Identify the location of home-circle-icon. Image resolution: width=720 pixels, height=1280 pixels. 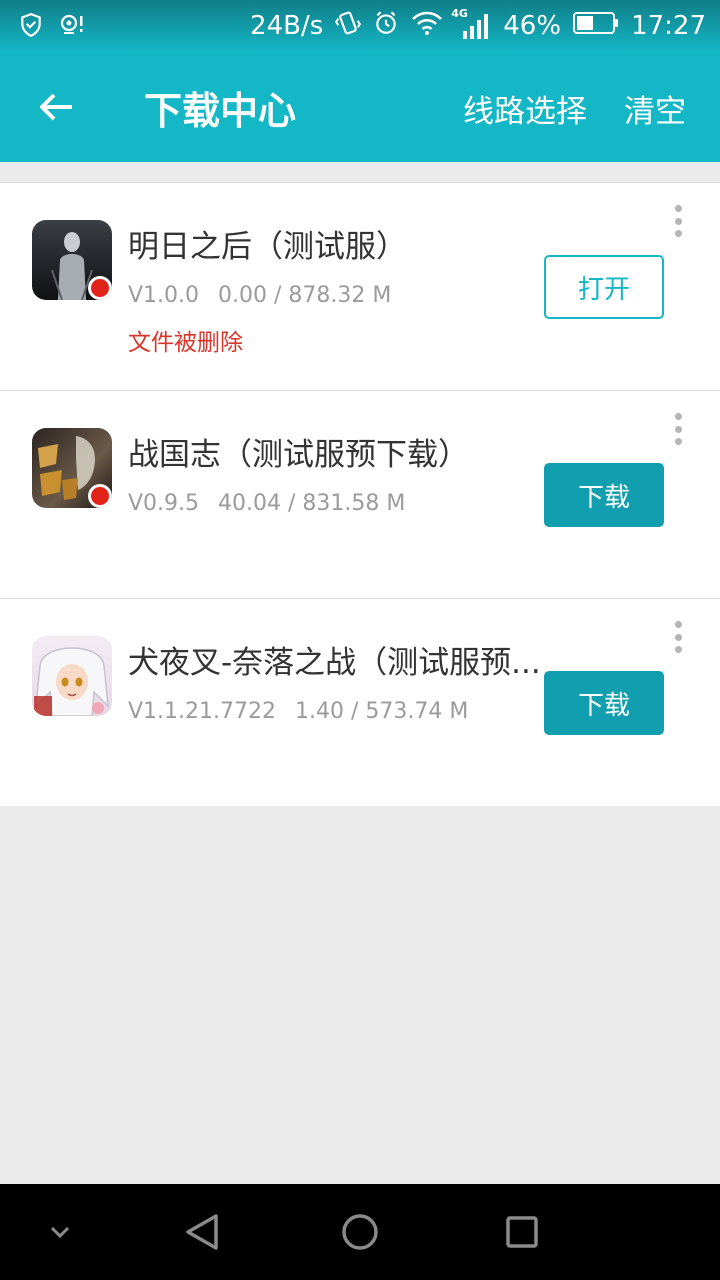
(360, 1232).